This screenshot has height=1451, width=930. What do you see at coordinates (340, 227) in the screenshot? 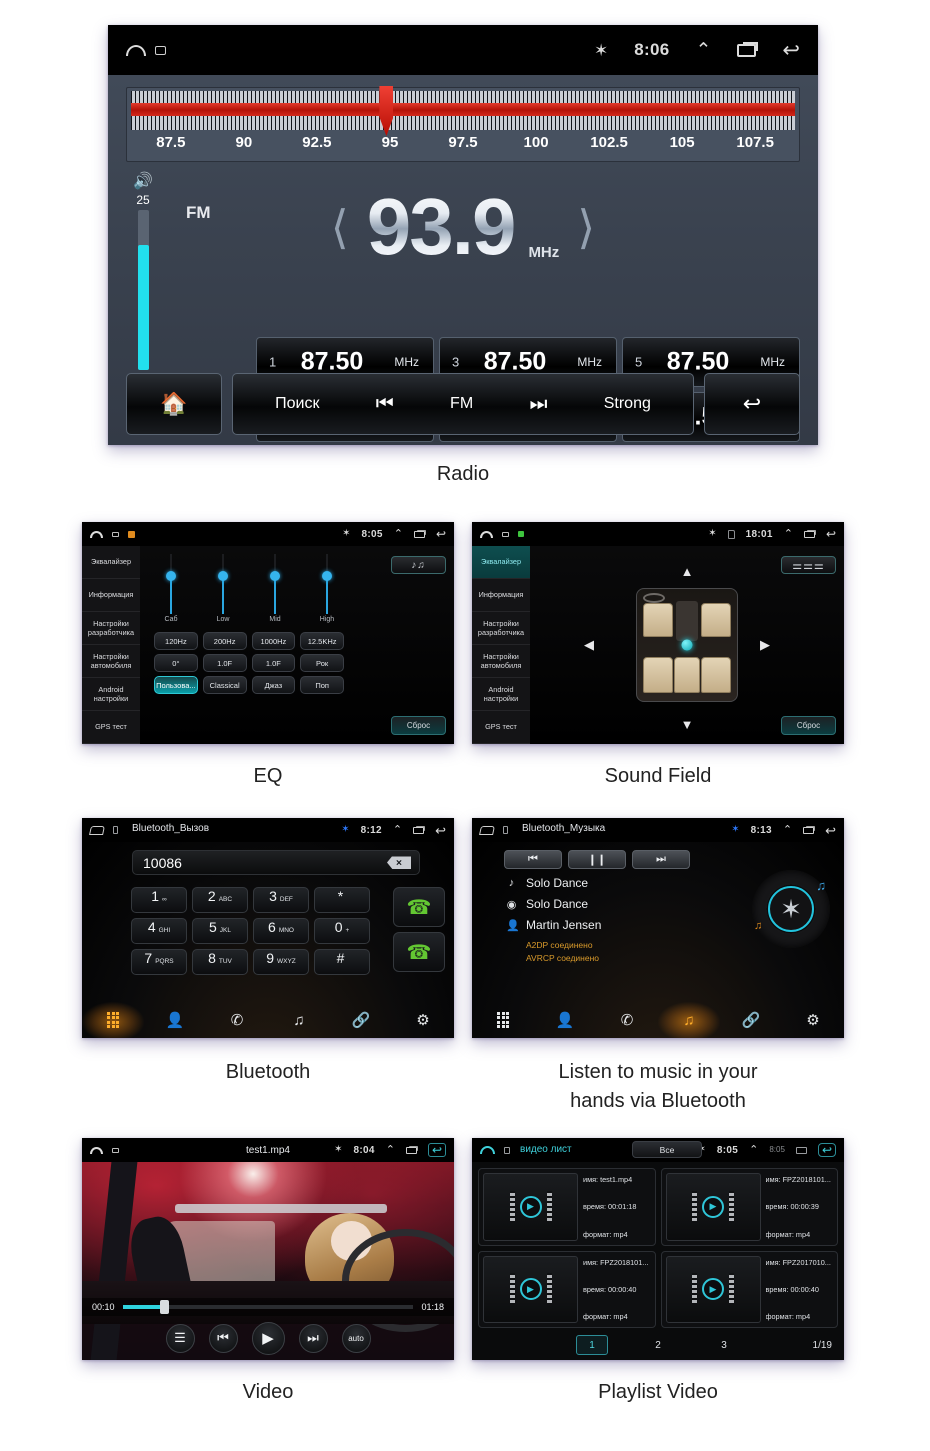
I see `chevron-left-icon: ⟨` at bounding box center [340, 227].